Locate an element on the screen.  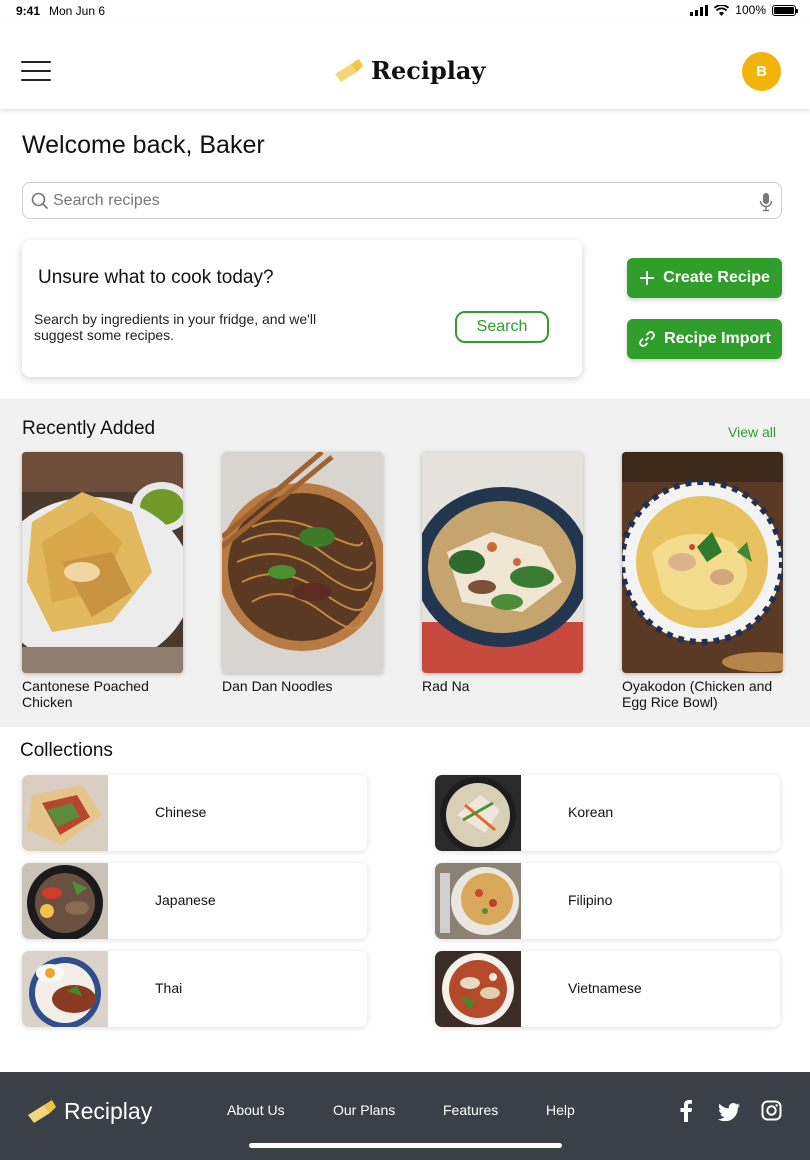
suggestion-title: Unsure what to cook today? is located at coordinates (156, 277).